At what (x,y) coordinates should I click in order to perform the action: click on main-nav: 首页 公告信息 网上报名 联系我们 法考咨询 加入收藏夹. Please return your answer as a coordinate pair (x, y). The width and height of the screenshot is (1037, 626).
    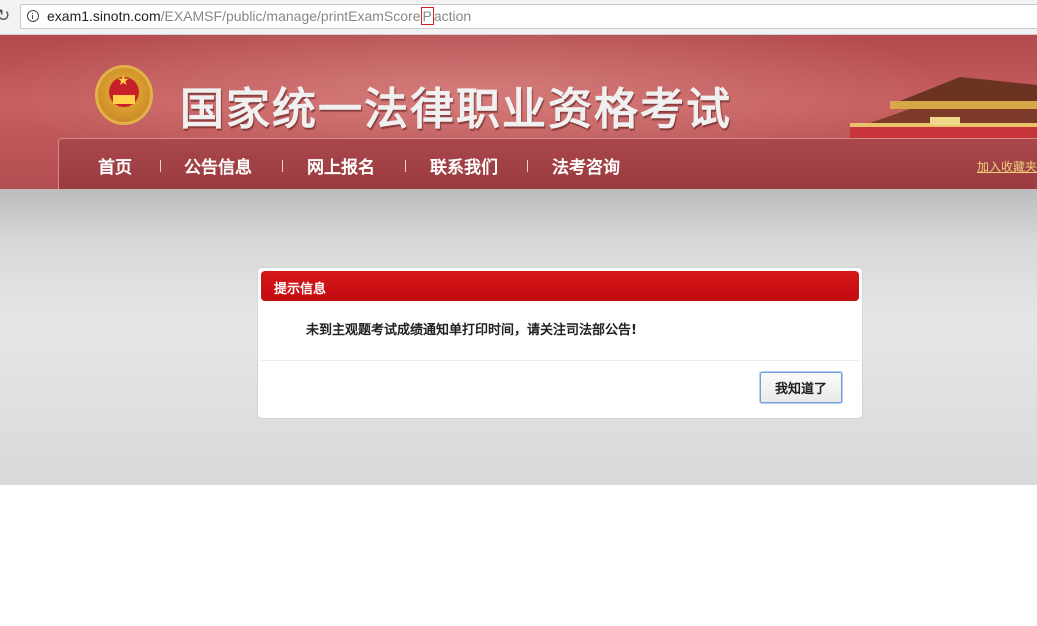
    Looking at the image, I should click on (547, 163).